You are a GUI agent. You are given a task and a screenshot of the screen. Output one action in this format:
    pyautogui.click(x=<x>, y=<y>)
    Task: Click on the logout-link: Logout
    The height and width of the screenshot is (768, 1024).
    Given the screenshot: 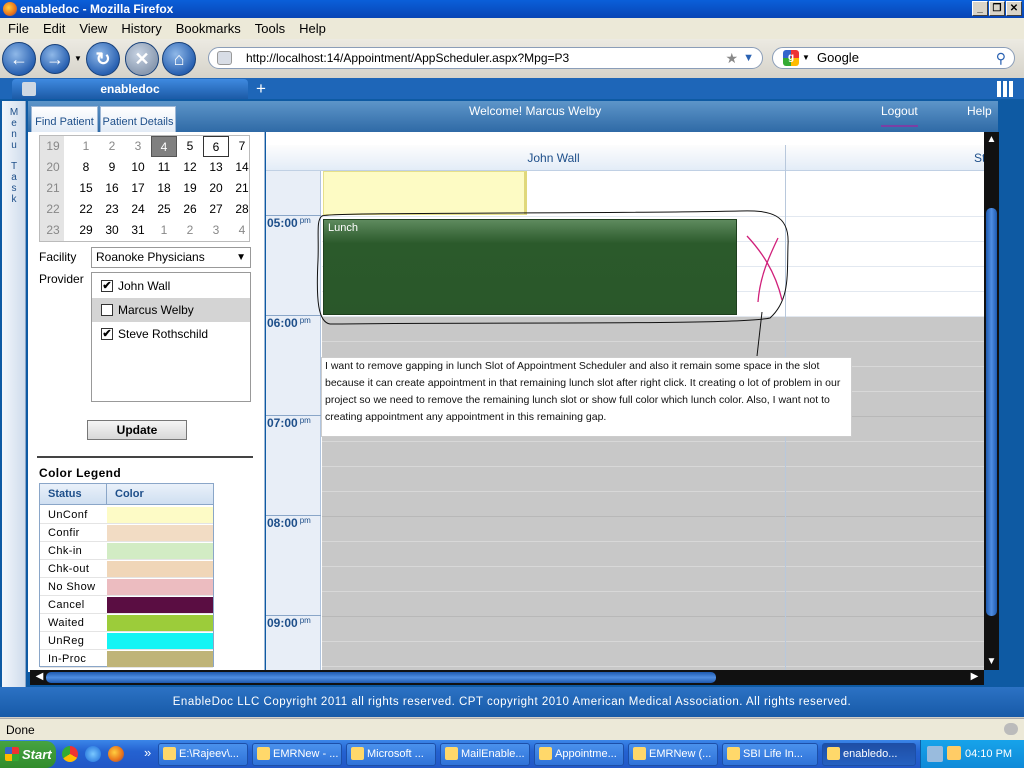 What is the action you would take?
    pyautogui.click(x=899, y=115)
    